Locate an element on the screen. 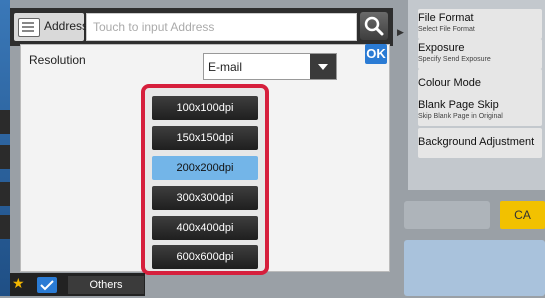 Image resolution: width=545 pixels, height=298 pixels. checkmark-icon is located at coordinates (47, 285).